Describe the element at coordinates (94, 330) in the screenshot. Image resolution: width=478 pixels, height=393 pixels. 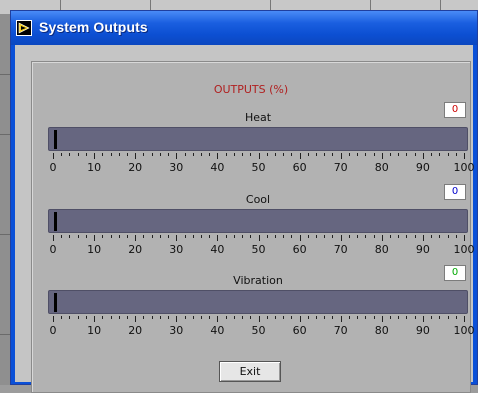
I see `scale-label: 10` at that location.